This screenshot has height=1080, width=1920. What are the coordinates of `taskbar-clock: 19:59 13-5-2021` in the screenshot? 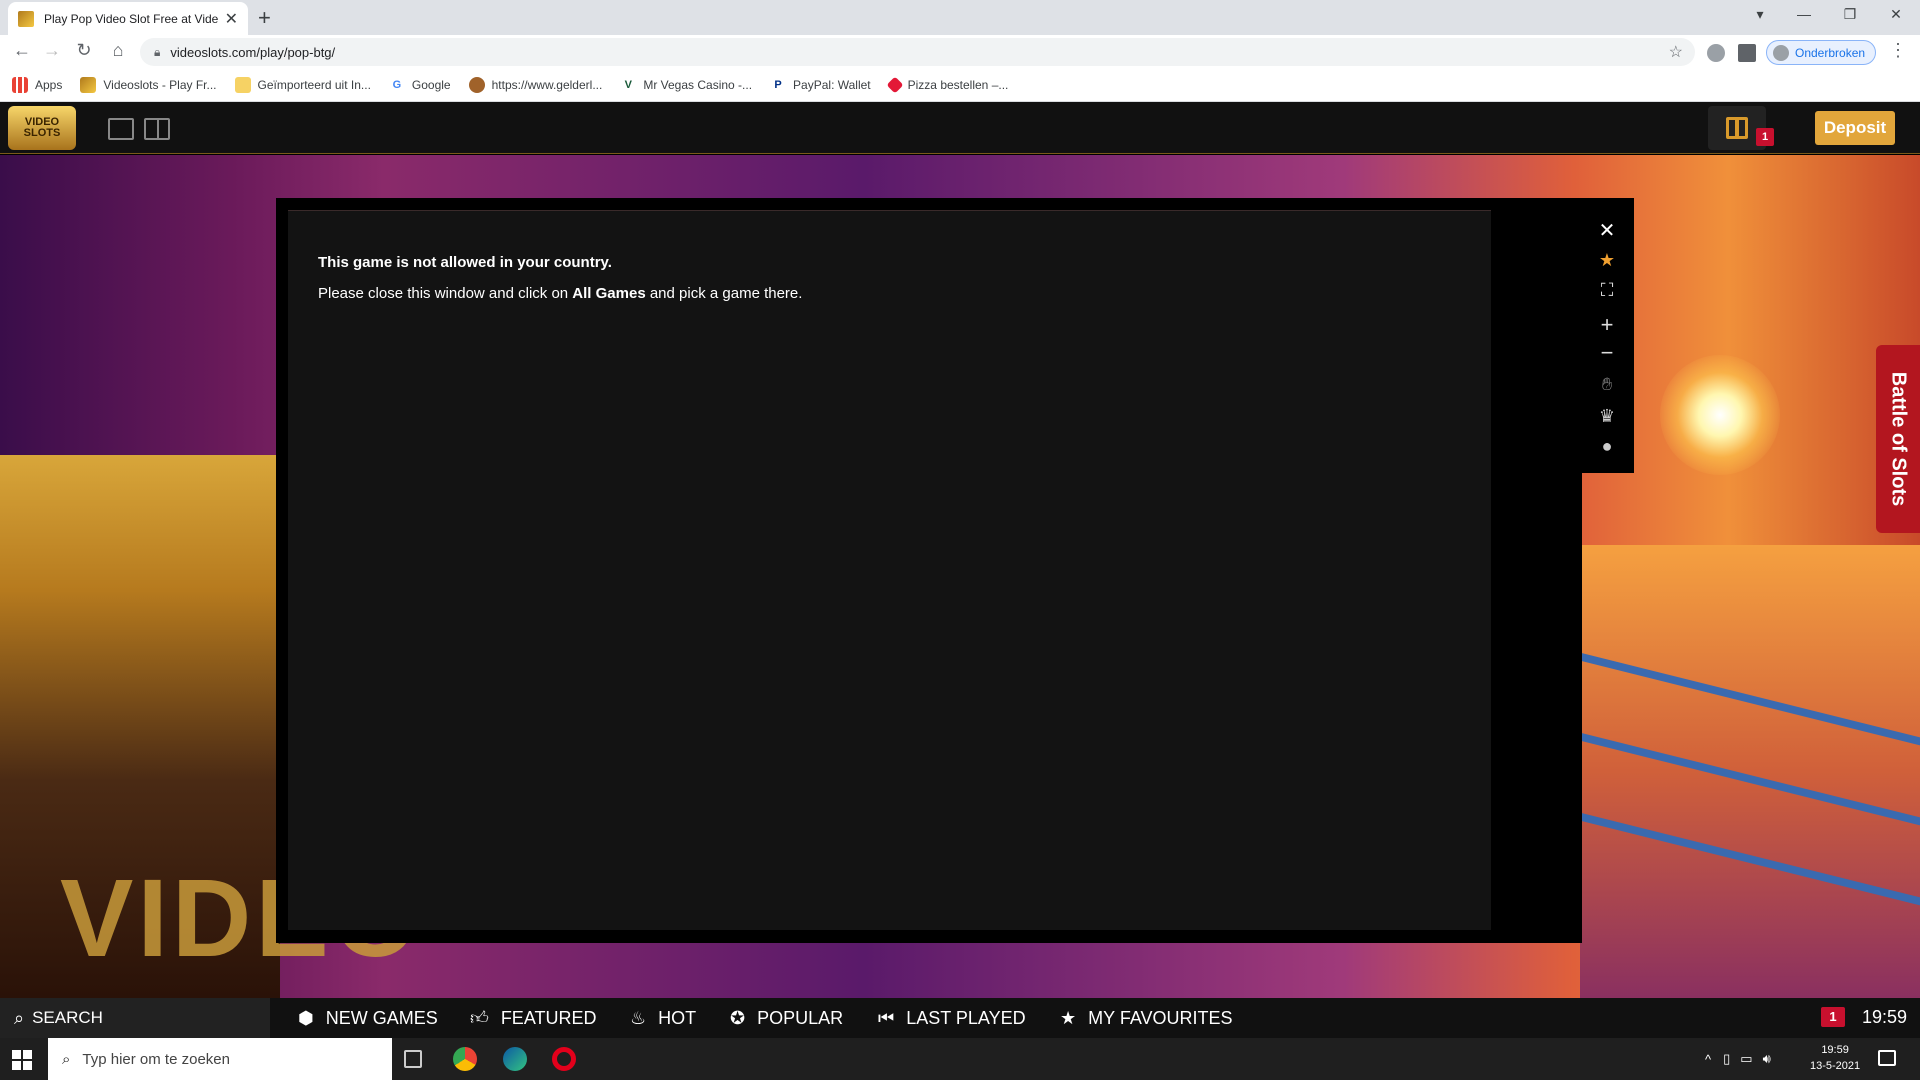 It's located at (1835, 1058).